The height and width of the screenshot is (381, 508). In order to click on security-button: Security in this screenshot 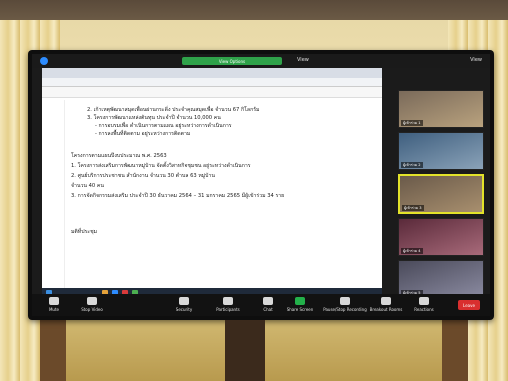, I will do `click(184, 304)`.